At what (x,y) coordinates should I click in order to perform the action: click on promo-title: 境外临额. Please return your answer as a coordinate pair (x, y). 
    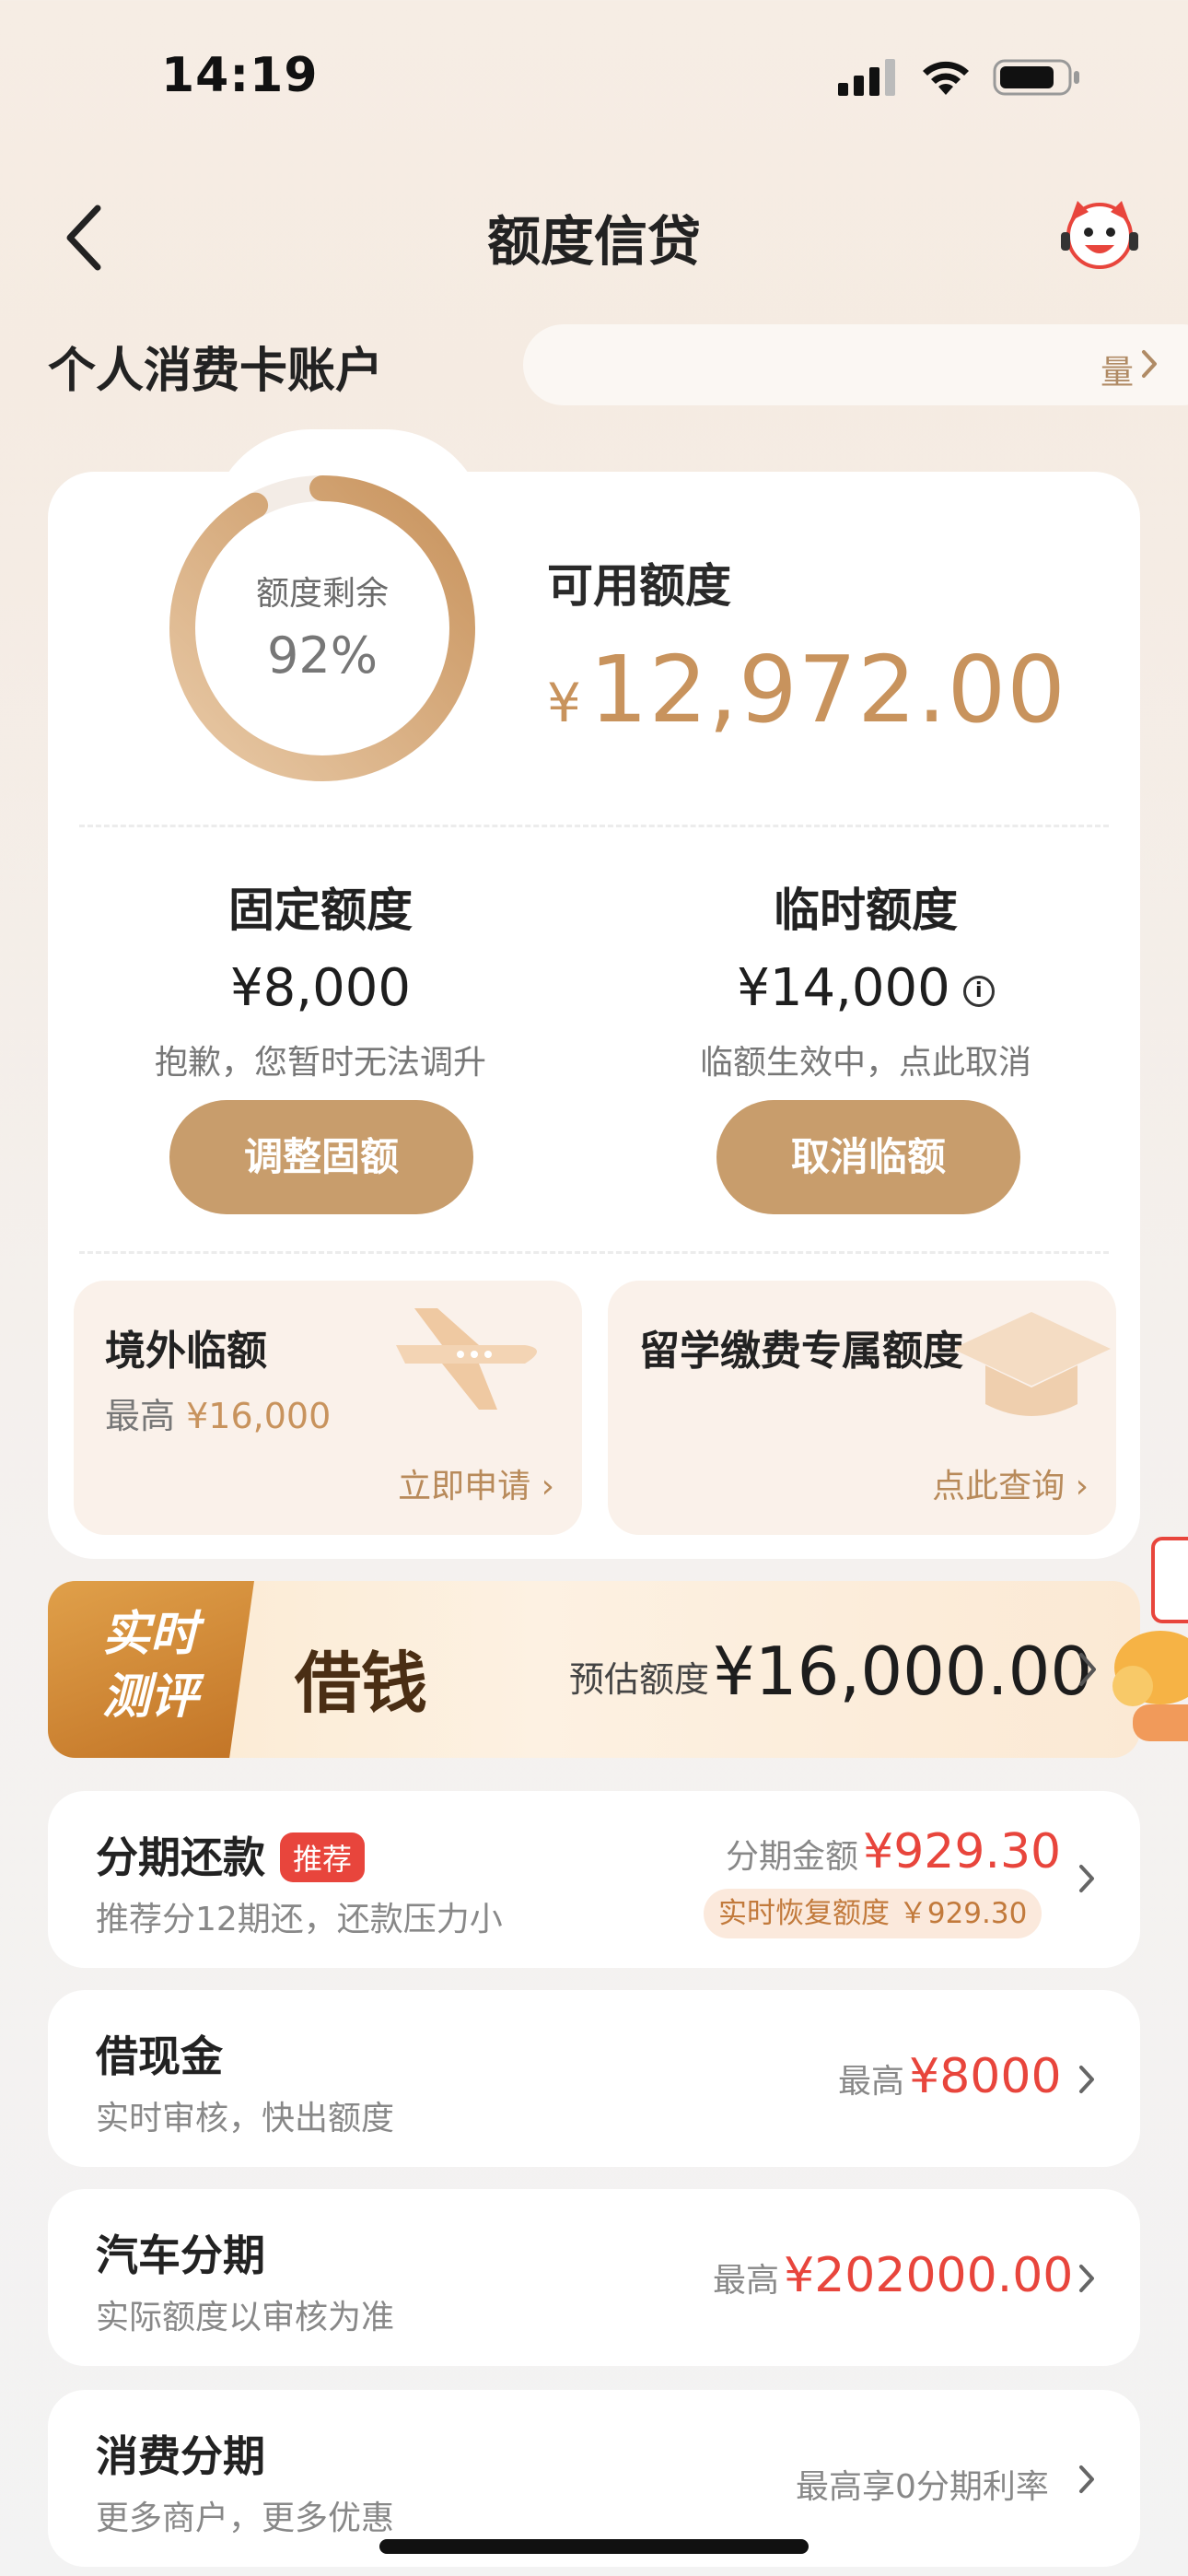
    Looking at the image, I should click on (186, 1351).